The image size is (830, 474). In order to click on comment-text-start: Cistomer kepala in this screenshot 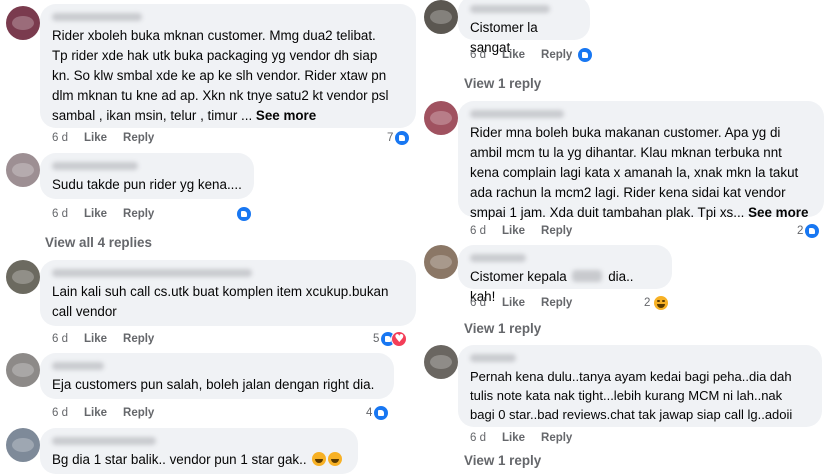, I will do `click(518, 276)`.